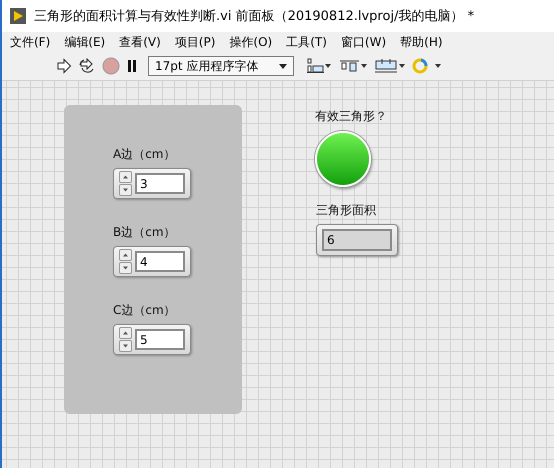 This screenshot has width=554, height=468. What do you see at coordinates (357, 240) in the screenshot?
I see `numeric-display: 6` at bounding box center [357, 240].